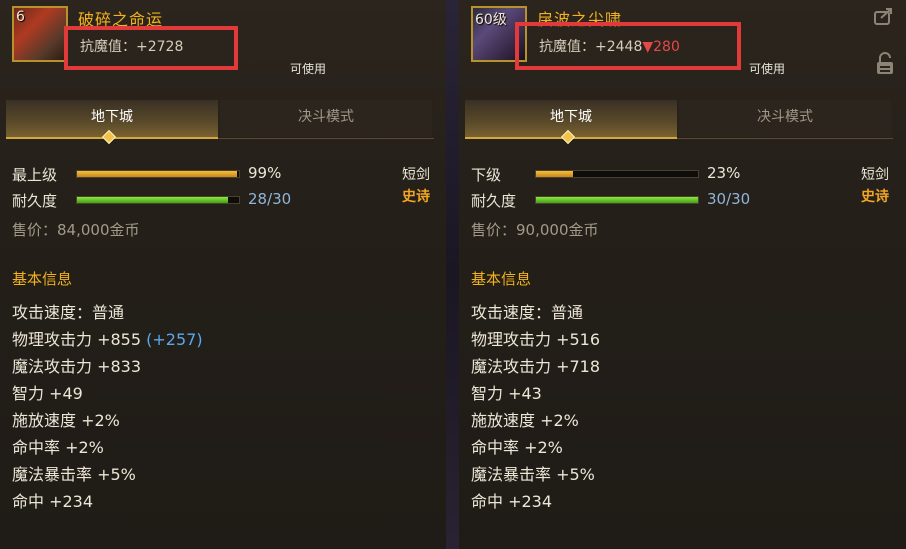  Describe the element at coordinates (47, 393) in the screenshot. I see `attr-intelligence: 智力 +49` at that location.